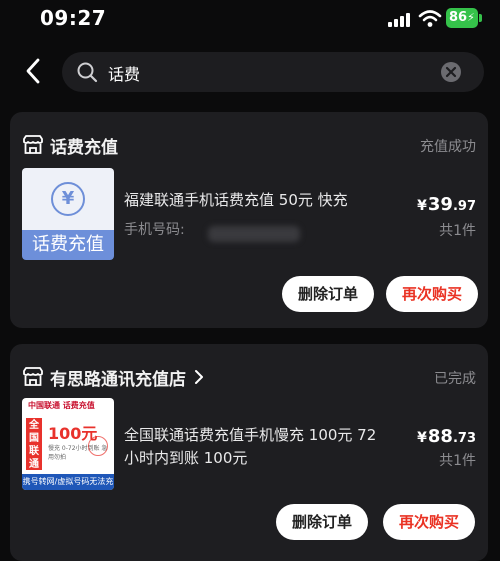 This screenshot has height=561, width=500. Describe the element at coordinates (73, 18) in the screenshot. I see `clock-time: 09:27` at that location.